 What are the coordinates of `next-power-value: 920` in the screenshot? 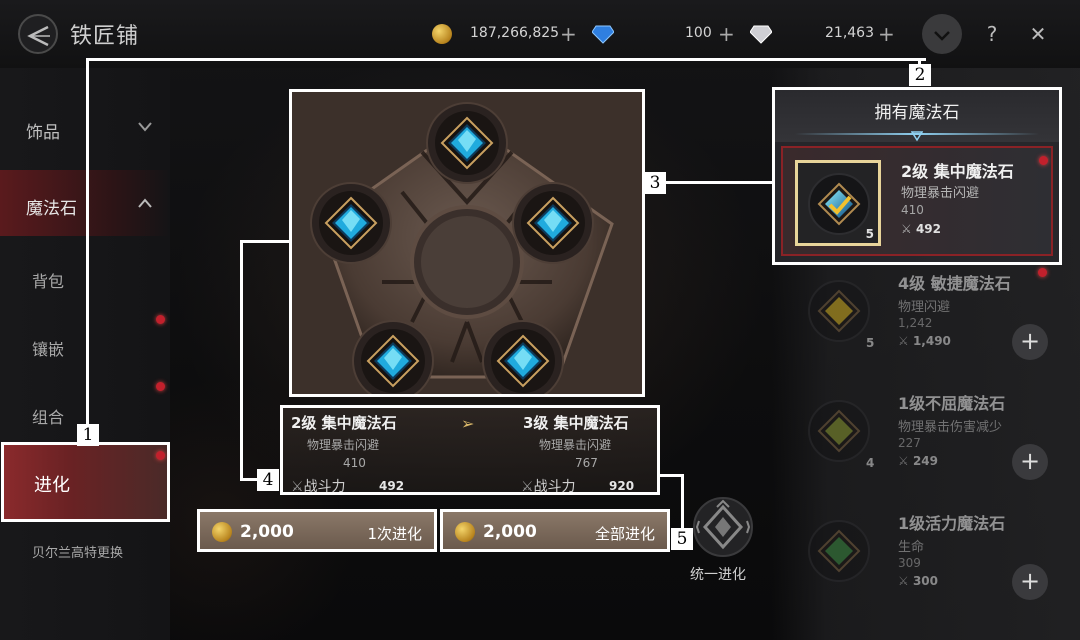 It's located at (622, 486).